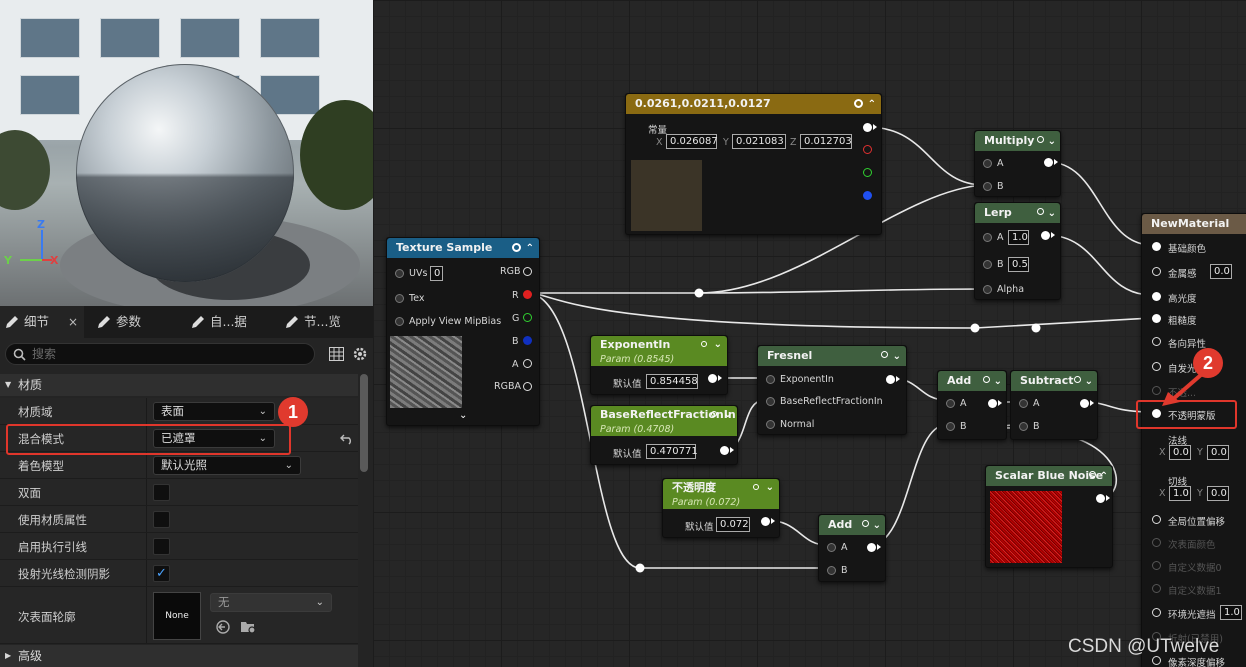 This screenshot has width=1246, height=667. What do you see at coordinates (1023, 426) in the screenshot?
I see `subtract-b-pin` at bounding box center [1023, 426].